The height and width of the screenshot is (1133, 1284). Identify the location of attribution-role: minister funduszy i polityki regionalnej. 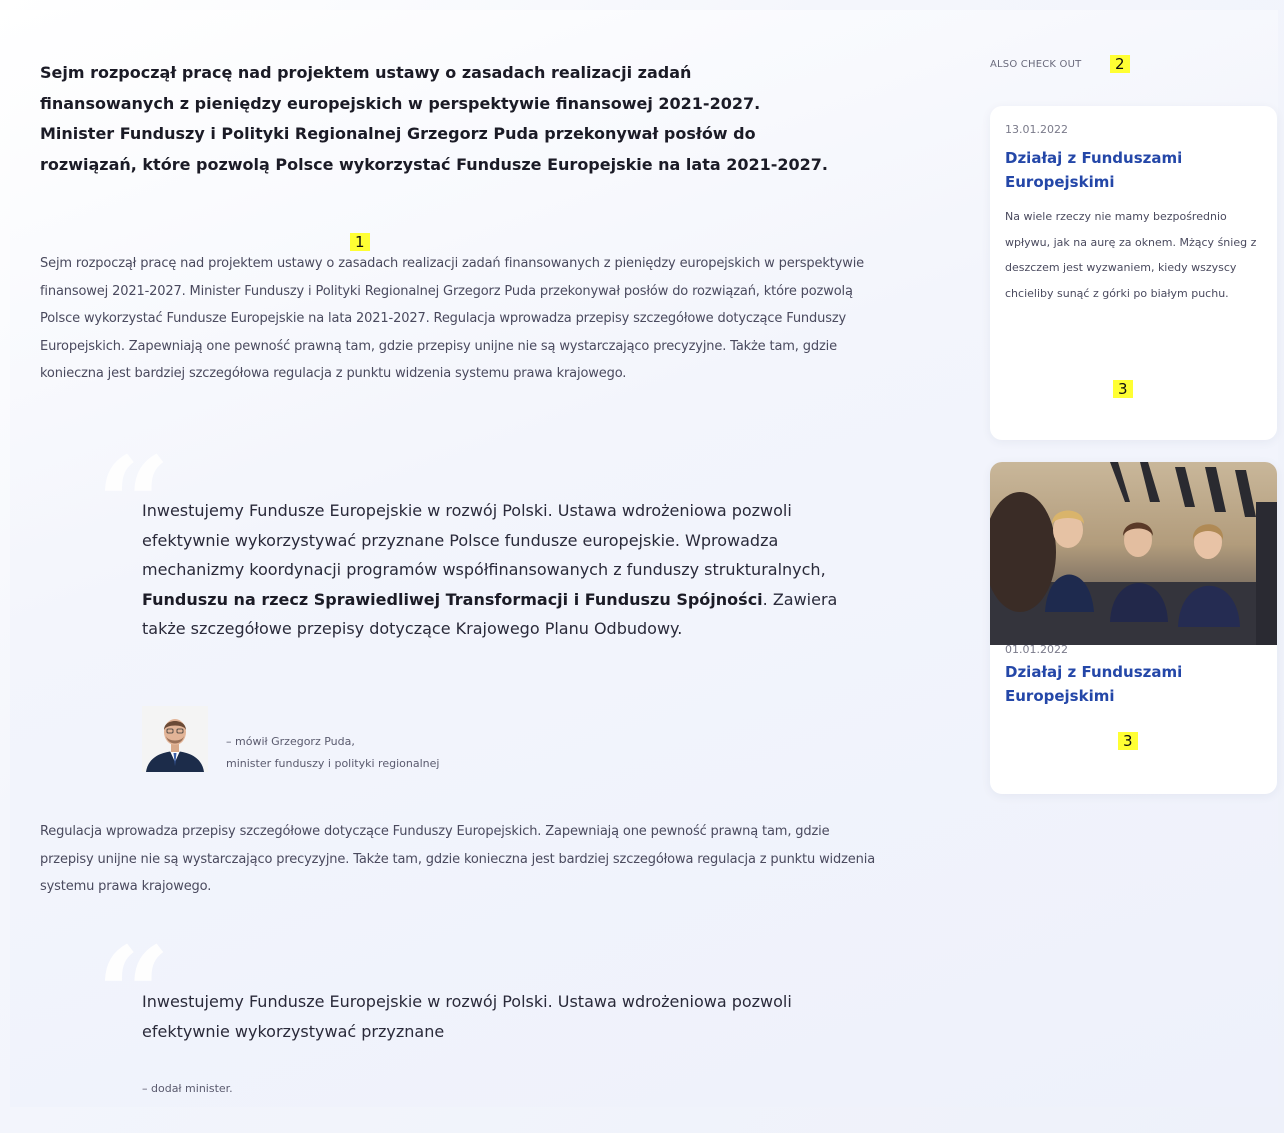
(333, 763).